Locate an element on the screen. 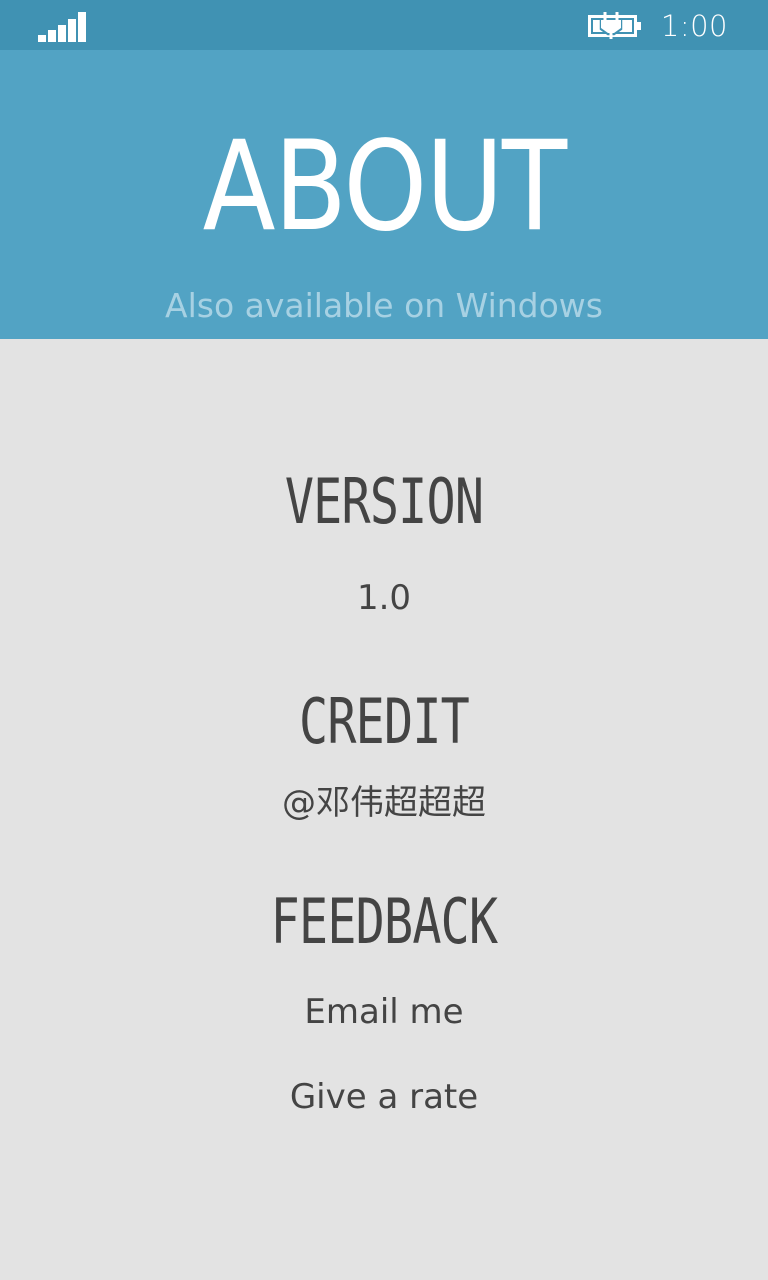  page-subtitle: Also available on Windows is located at coordinates (384, 305).